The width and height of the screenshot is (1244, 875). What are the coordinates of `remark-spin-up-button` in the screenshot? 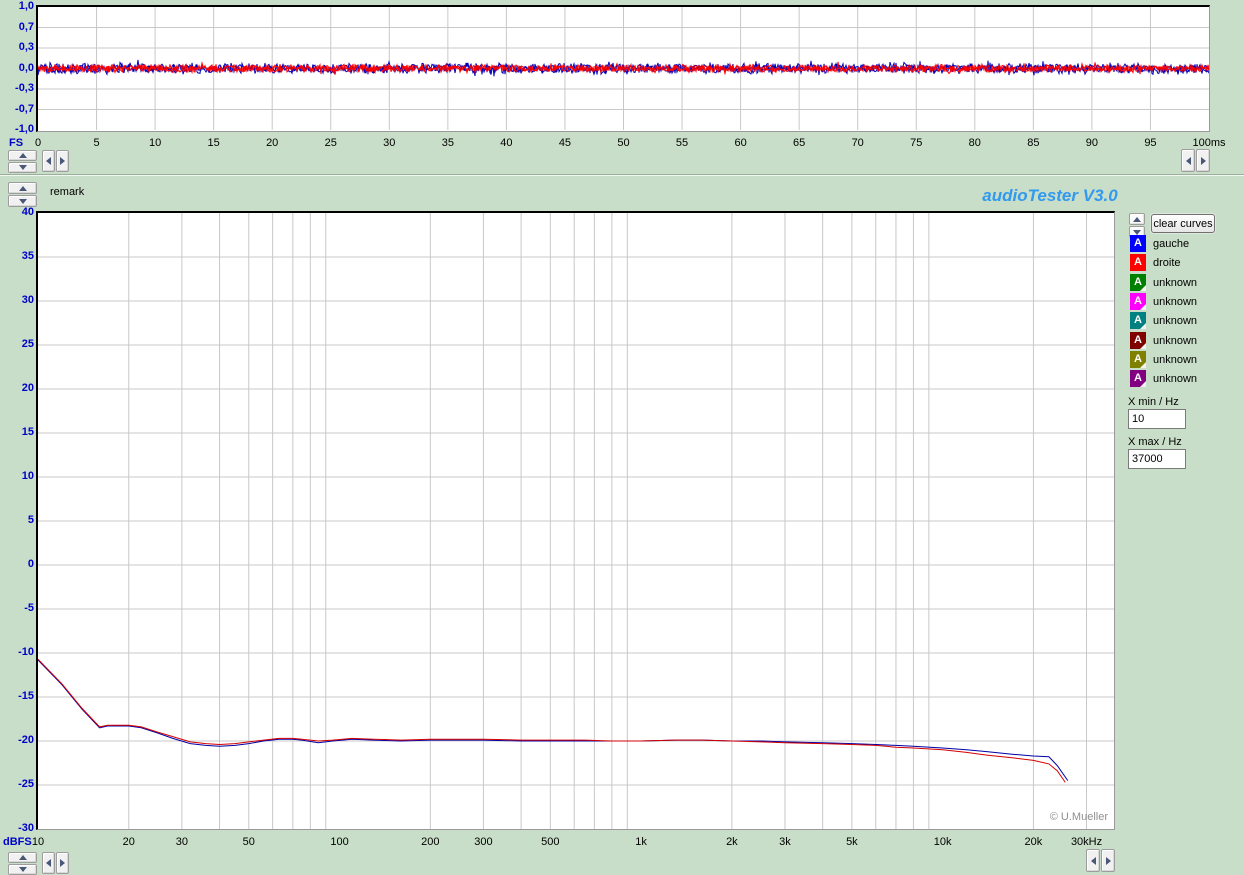 It's located at (22, 188).